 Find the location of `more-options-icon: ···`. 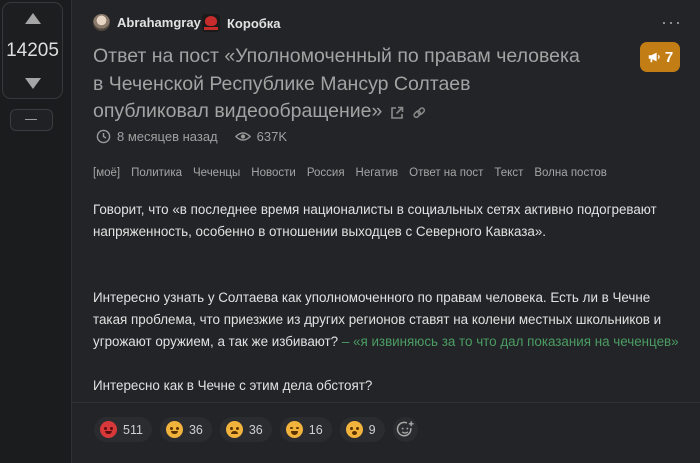

more-options-icon: ··· is located at coordinates (671, 22).